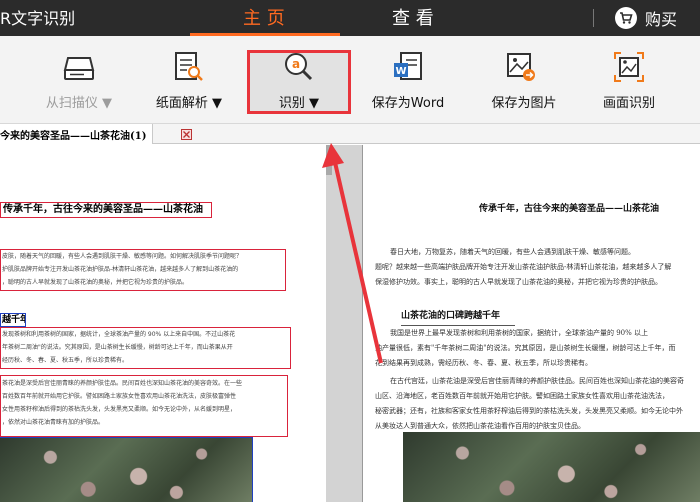  Describe the element at coordinates (189, 103) in the screenshot. I see `parse-label: 纸面解析 ▼` at that location.